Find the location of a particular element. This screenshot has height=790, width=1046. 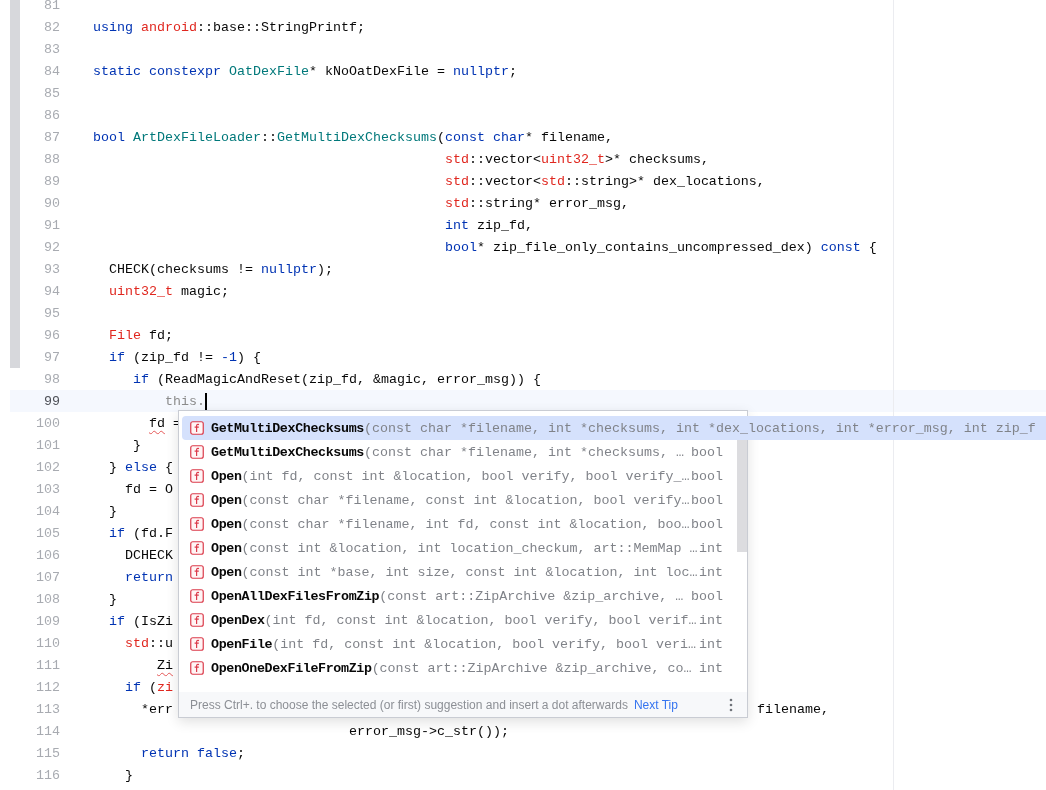

completion-item: OpenDex(int fd, const int &location, bool verify, bool verif… int is located at coordinates (456, 620).